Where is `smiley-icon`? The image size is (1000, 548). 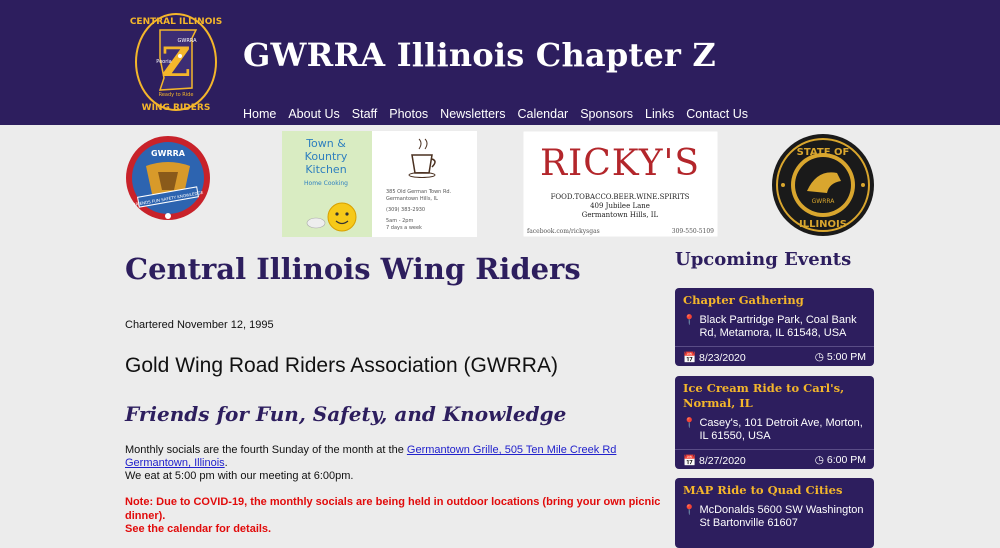
smiley-icon is located at coordinates (342, 217).